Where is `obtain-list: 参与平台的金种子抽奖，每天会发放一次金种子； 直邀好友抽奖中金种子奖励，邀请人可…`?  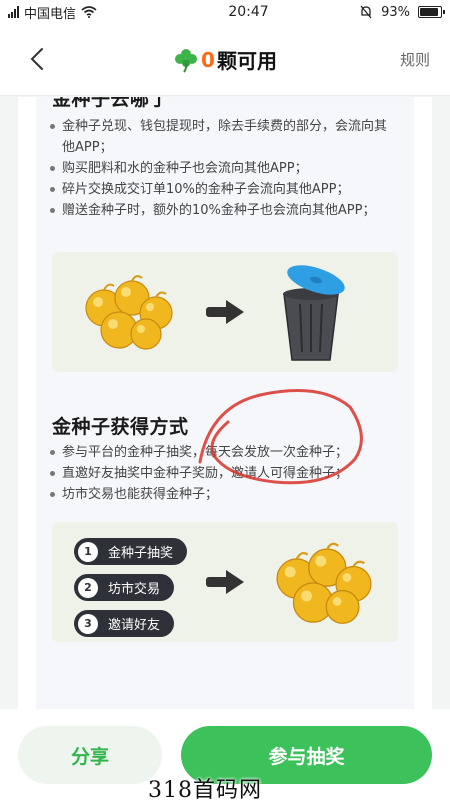
obtain-list: 参与平台的金种子抽奖，每天会发放一次金种子； 直邀好友抽奖中金种子奖励，邀请人可… is located at coordinates (223, 473).